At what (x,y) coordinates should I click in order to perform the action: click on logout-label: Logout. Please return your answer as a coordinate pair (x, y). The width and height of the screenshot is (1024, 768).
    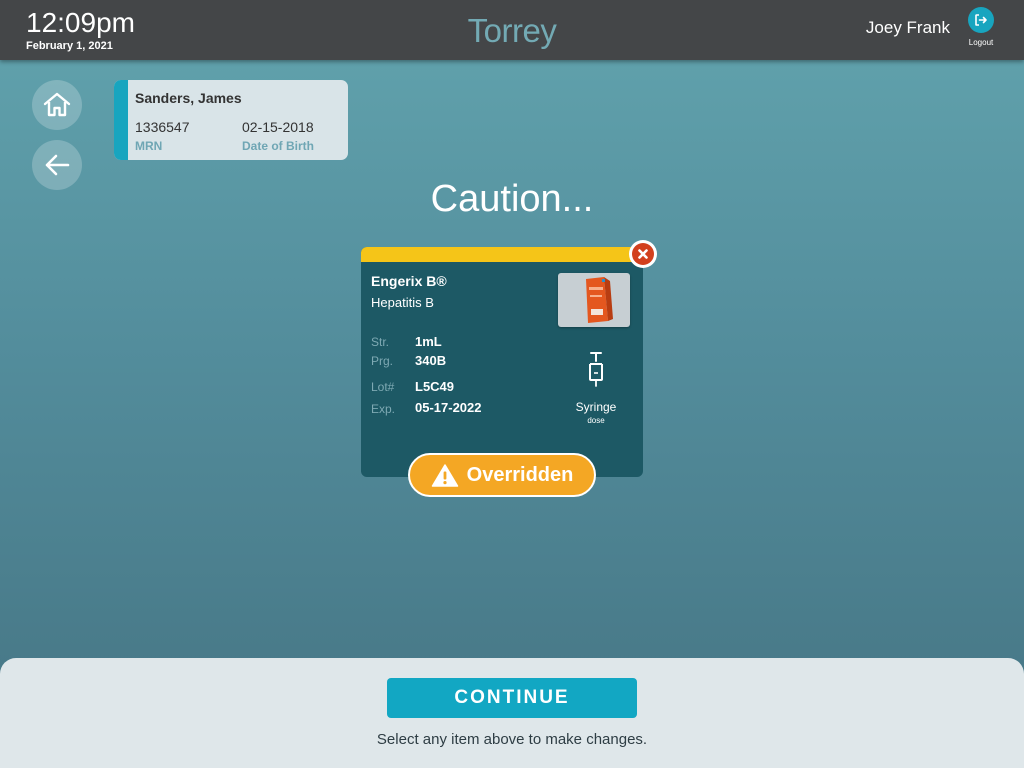
    Looking at the image, I should click on (981, 42).